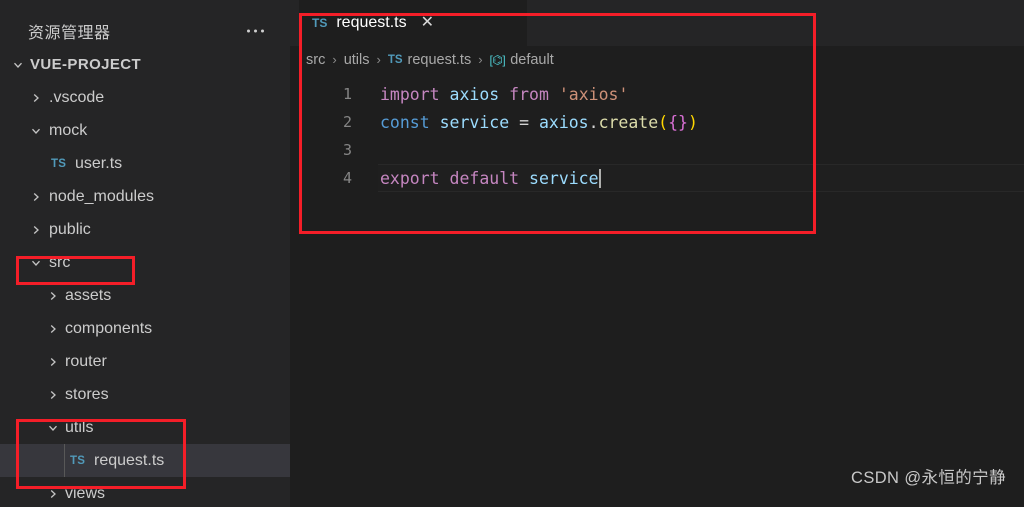 Image resolution: width=1024 pixels, height=507 pixels. Describe the element at coordinates (657, 23) in the screenshot. I see `editor-tab-bar: TS request.ts ✕` at that location.